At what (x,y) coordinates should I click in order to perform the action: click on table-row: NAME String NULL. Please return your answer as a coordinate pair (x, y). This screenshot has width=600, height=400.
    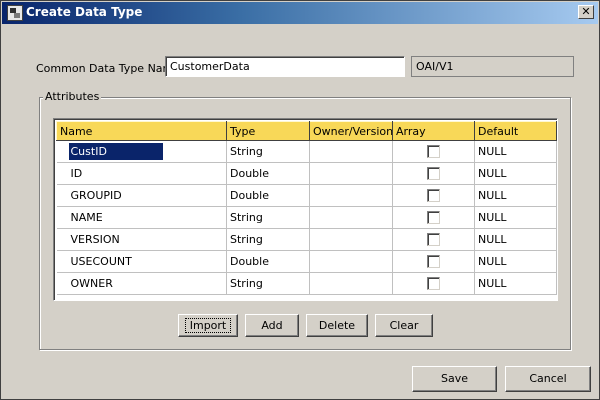
    Looking at the image, I should click on (306, 217).